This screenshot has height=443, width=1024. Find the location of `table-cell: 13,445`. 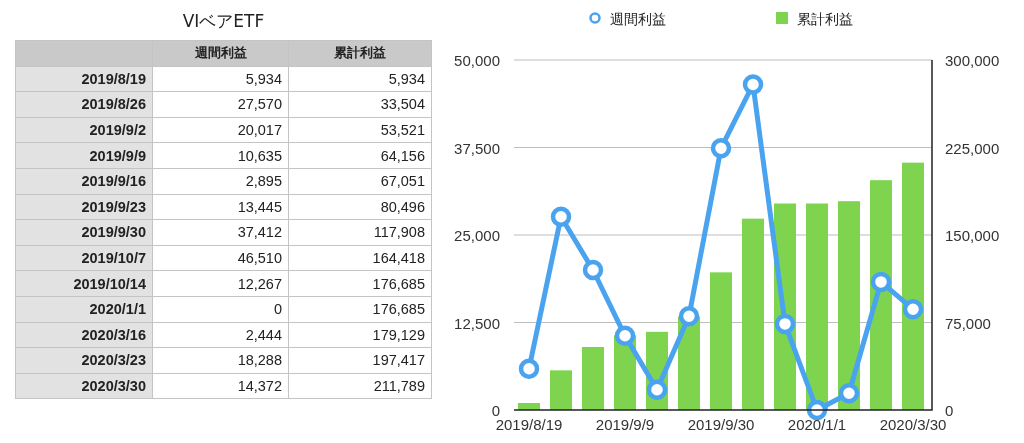

table-cell: 13,445 is located at coordinates (220, 207).